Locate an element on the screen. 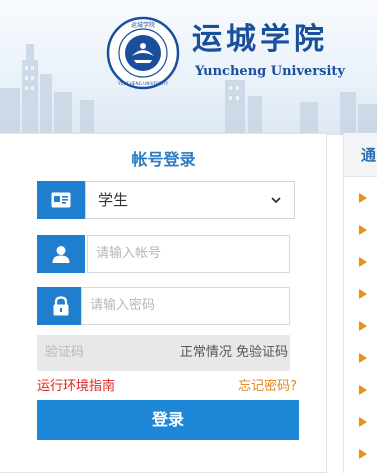 The image size is (377, 473). school-name-english: Yuncheng University is located at coordinates (270, 71).